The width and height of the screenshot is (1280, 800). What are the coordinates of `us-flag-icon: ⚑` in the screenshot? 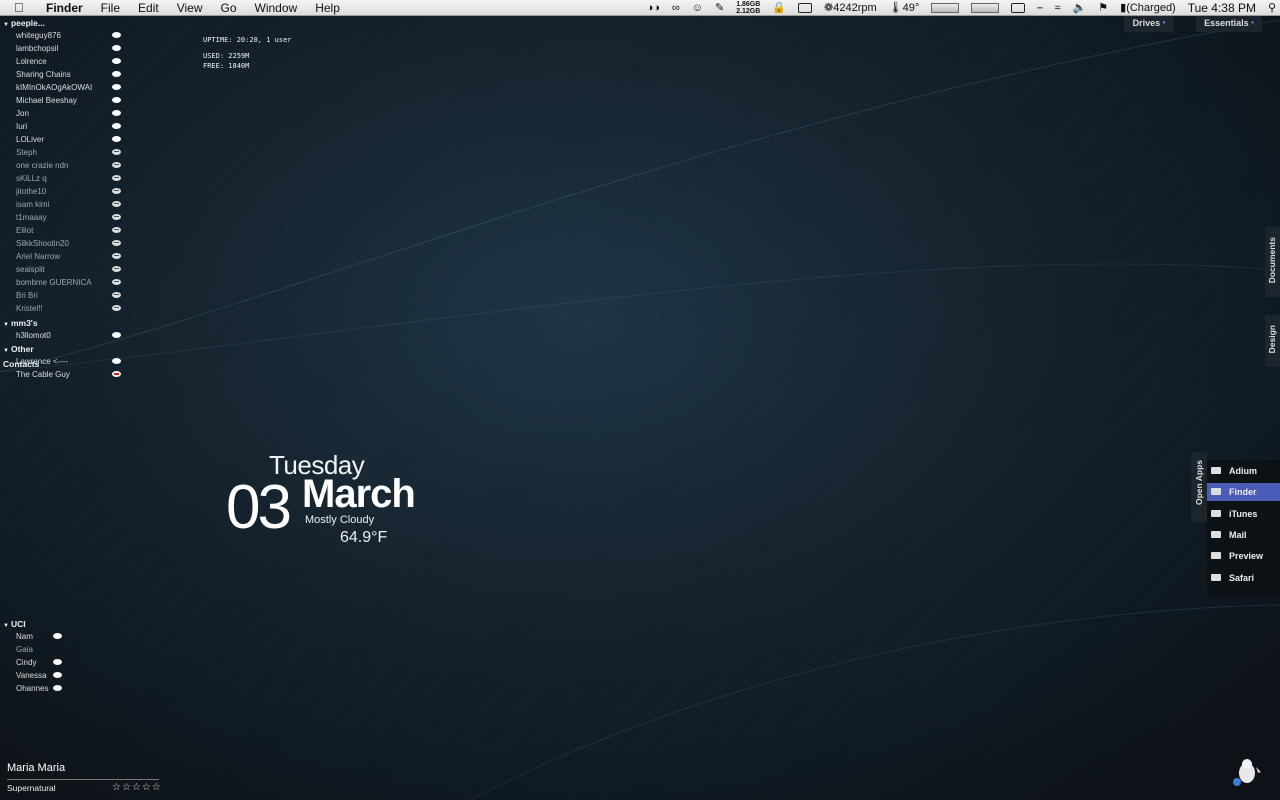 It's located at (1103, 8).